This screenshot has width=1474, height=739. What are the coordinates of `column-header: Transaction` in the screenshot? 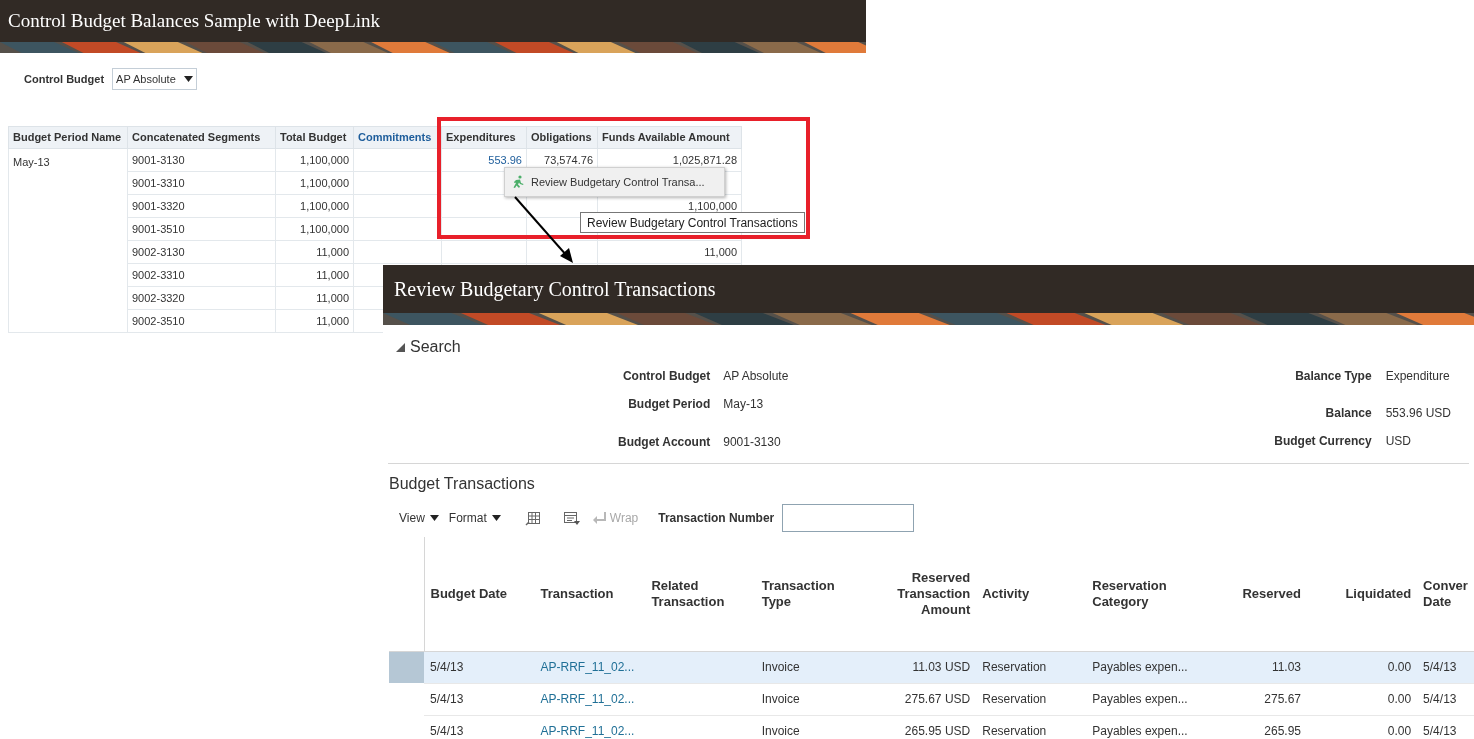 It's located at (590, 593).